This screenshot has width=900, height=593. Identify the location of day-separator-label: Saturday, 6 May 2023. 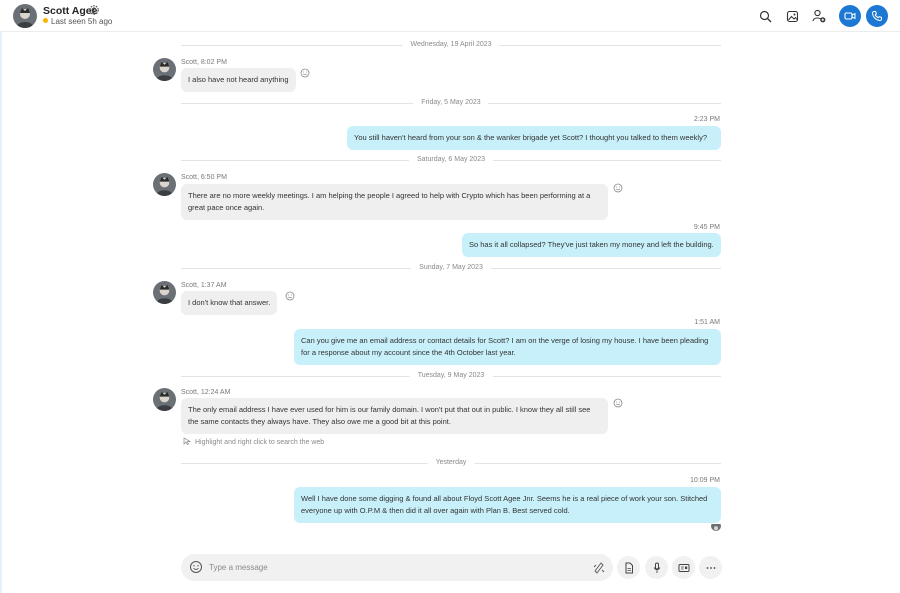
(451, 160).